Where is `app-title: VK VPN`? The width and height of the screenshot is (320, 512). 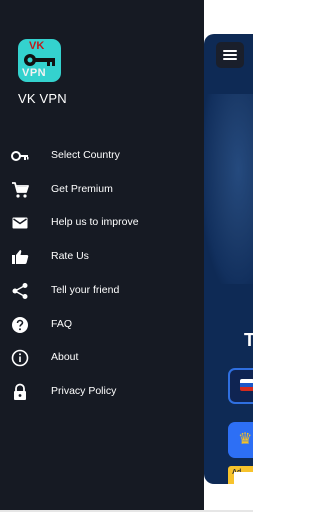
app-title: VK VPN is located at coordinates (42, 98).